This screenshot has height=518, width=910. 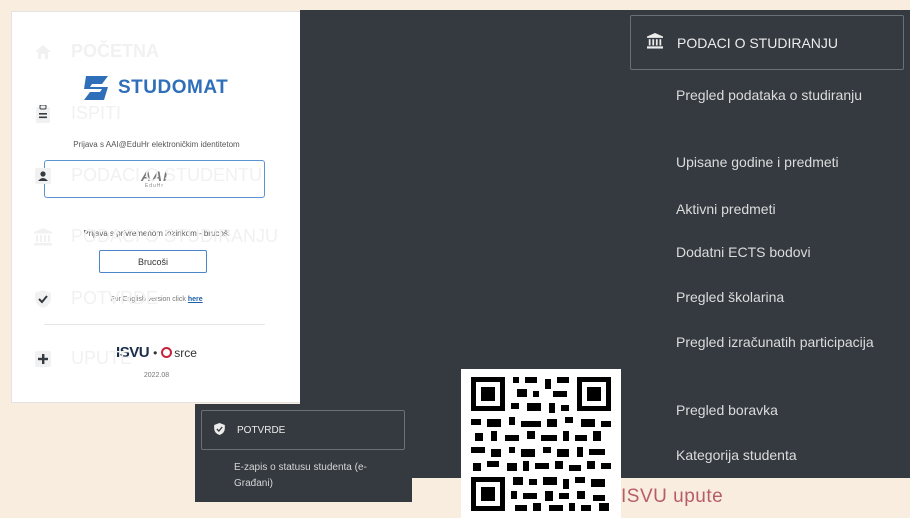 I want to click on menu-label: ISPITI, so click(x=96, y=113).